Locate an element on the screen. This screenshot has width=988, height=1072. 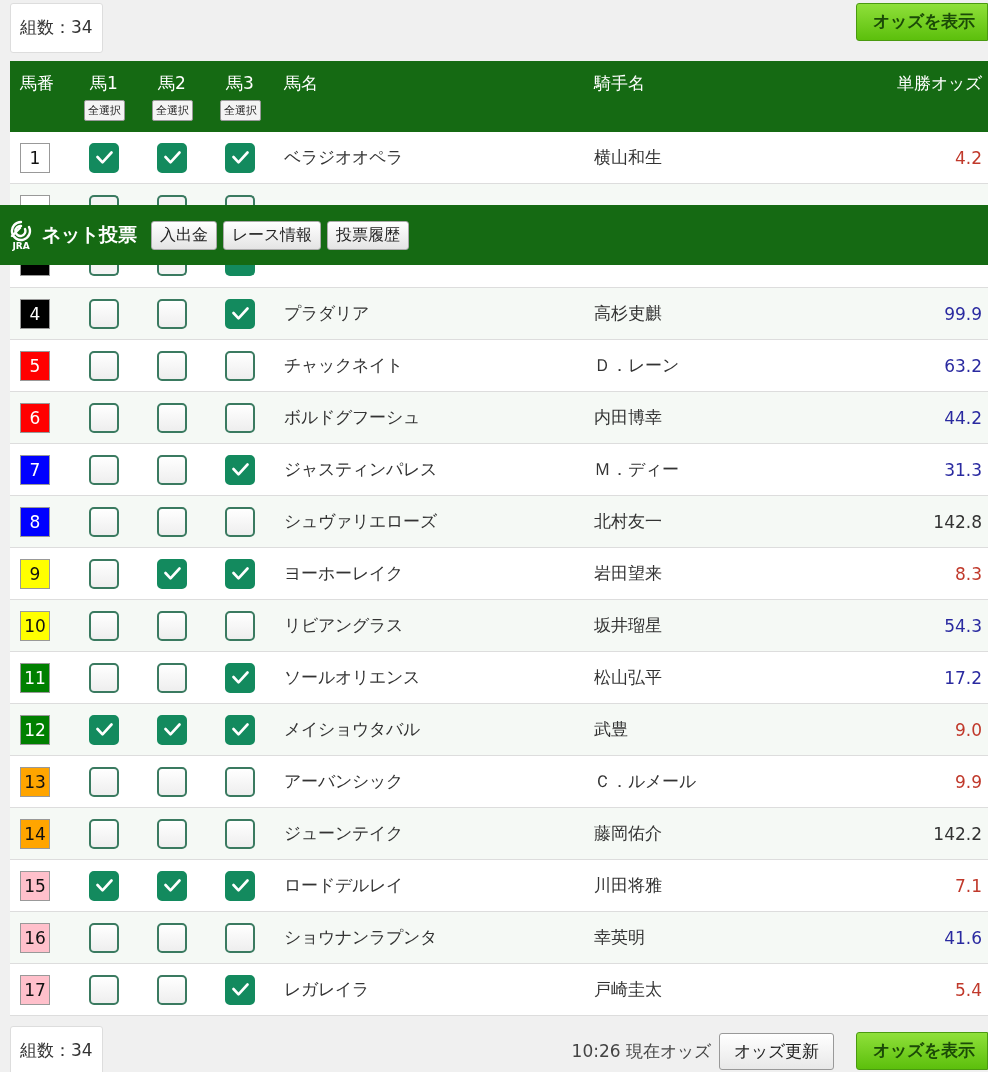
horse-number: 14 is located at coordinates (35, 833).